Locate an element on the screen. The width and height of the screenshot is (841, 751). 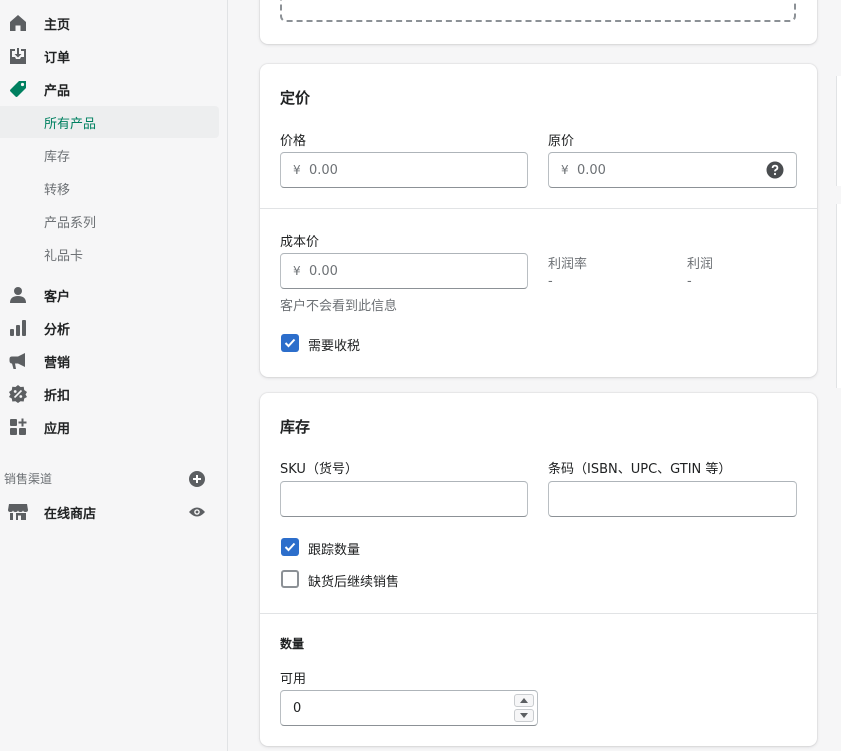
inventory-divider is located at coordinates (538, 613).